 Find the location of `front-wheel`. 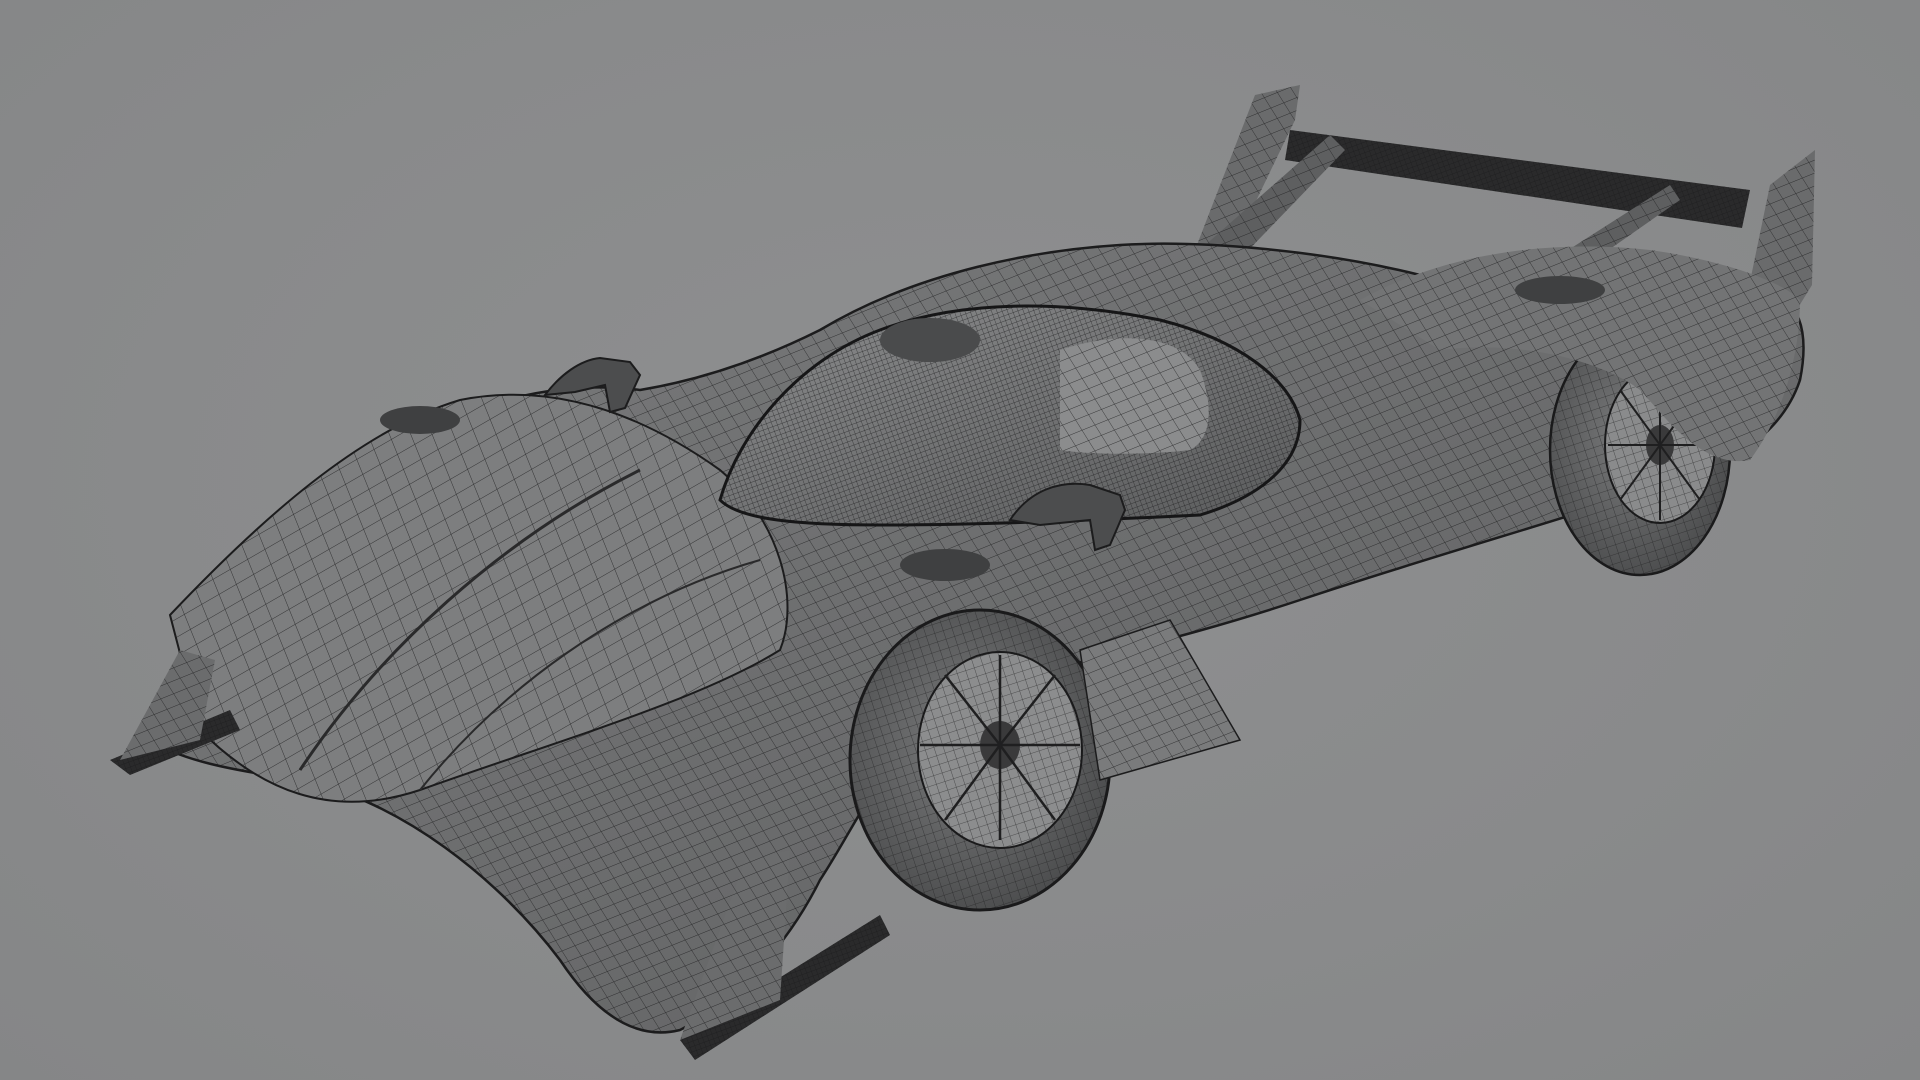

front-wheel is located at coordinates (980, 760).